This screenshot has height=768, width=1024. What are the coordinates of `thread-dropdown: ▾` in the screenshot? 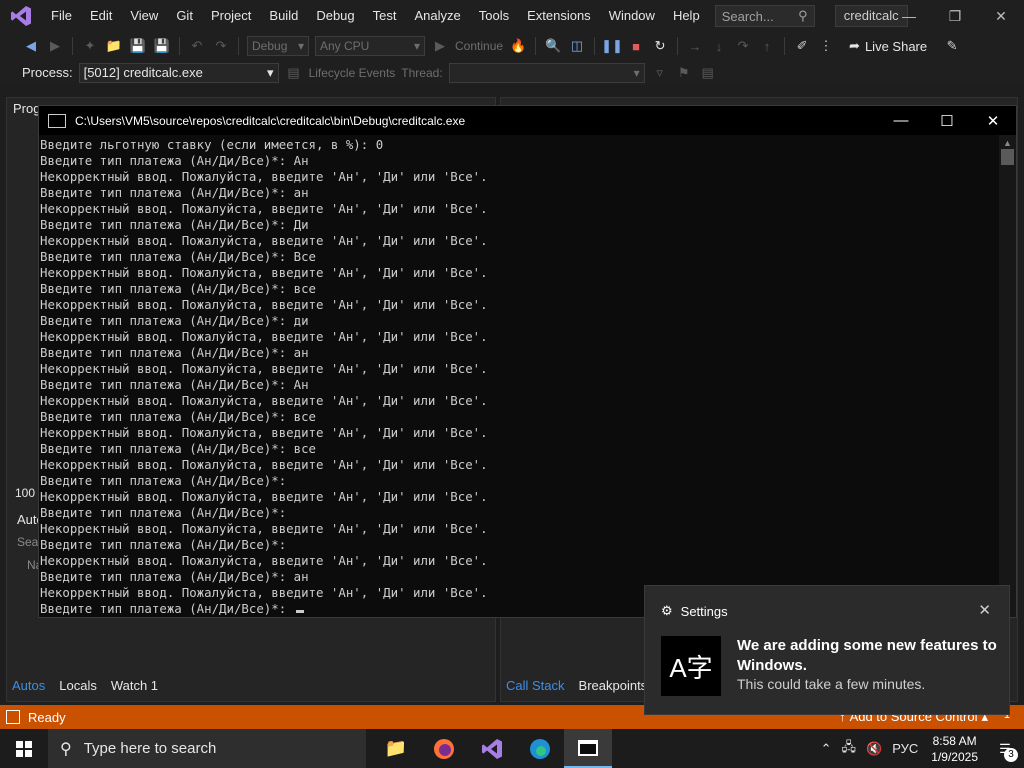 It's located at (546, 72).